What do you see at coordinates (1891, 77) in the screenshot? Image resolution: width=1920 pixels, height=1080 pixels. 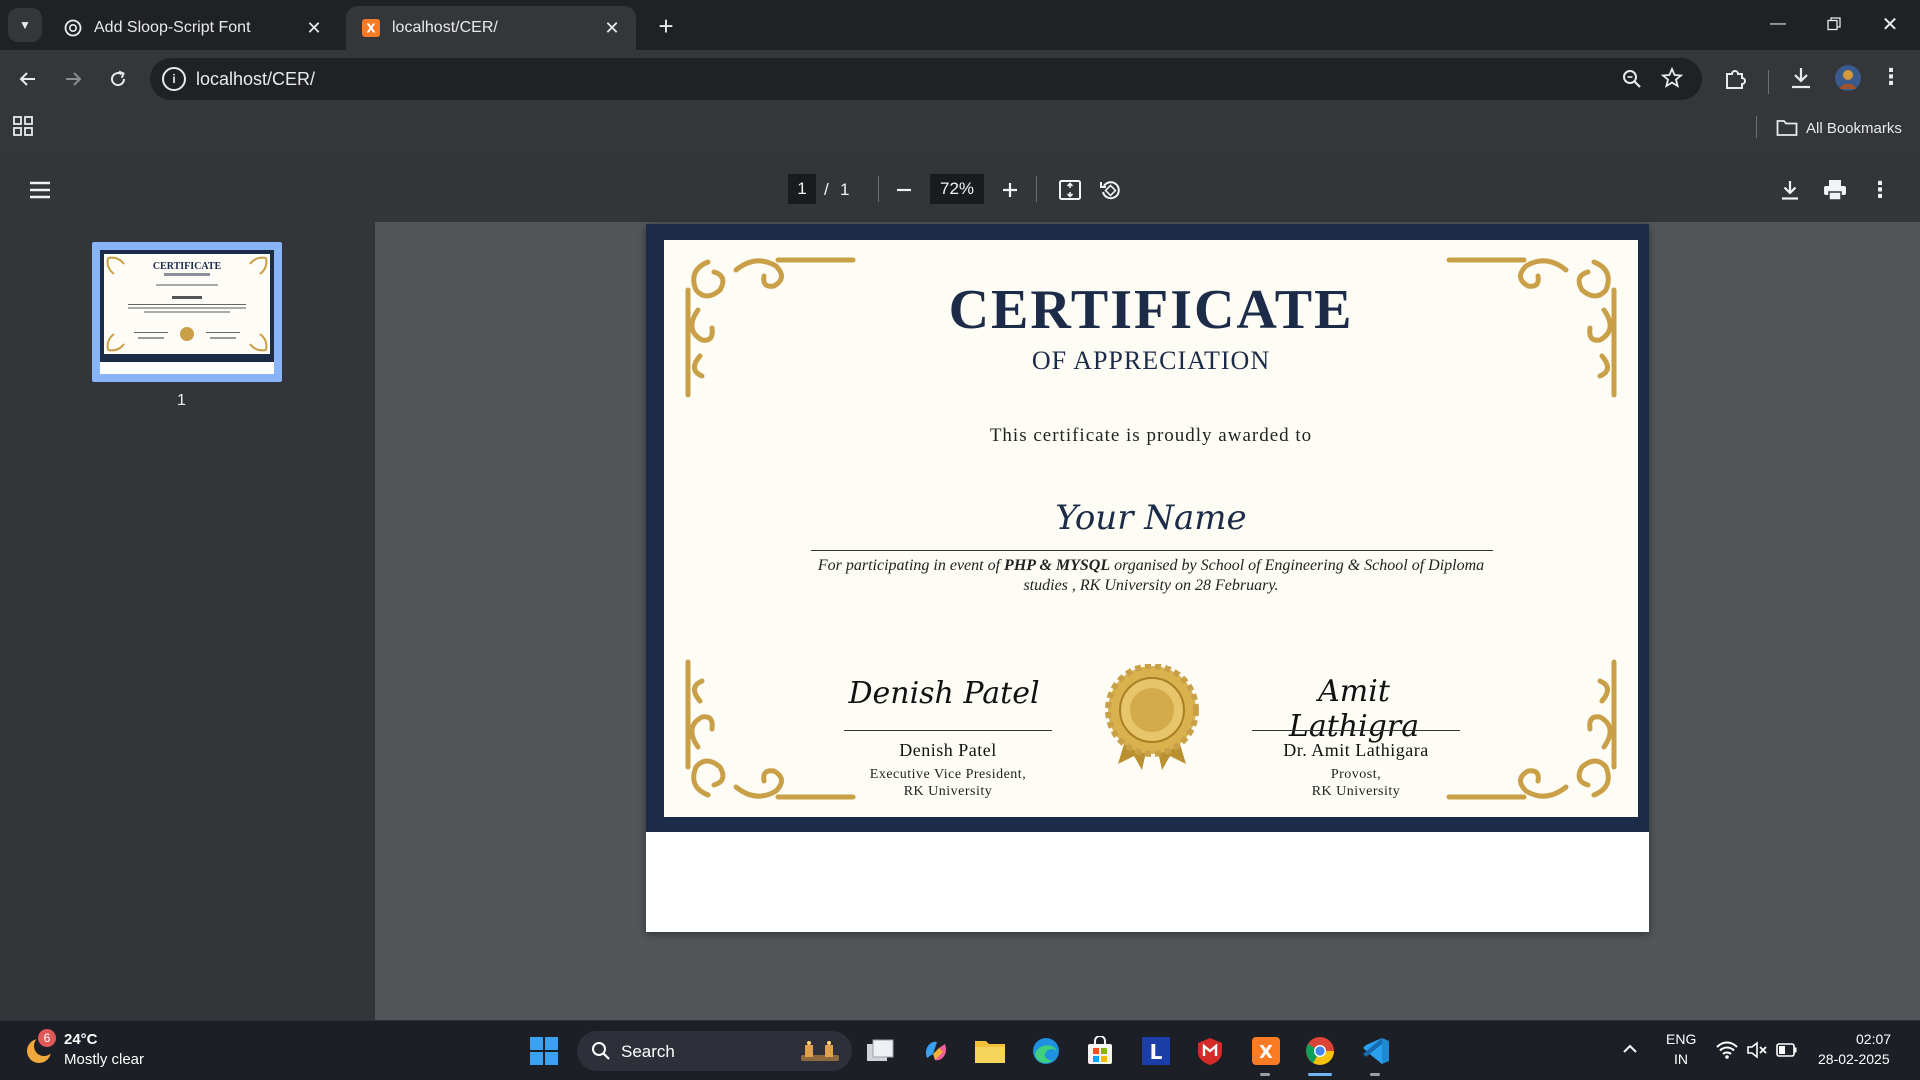 I see `browser-menu-icon: ⋮` at bounding box center [1891, 77].